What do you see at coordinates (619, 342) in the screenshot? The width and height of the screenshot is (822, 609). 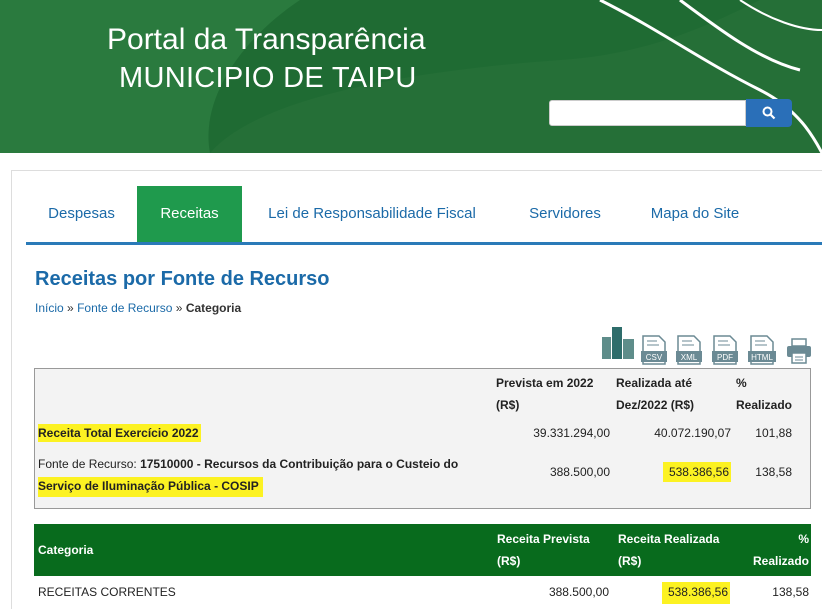 I see `chart-icon` at bounding box center [619, 342].